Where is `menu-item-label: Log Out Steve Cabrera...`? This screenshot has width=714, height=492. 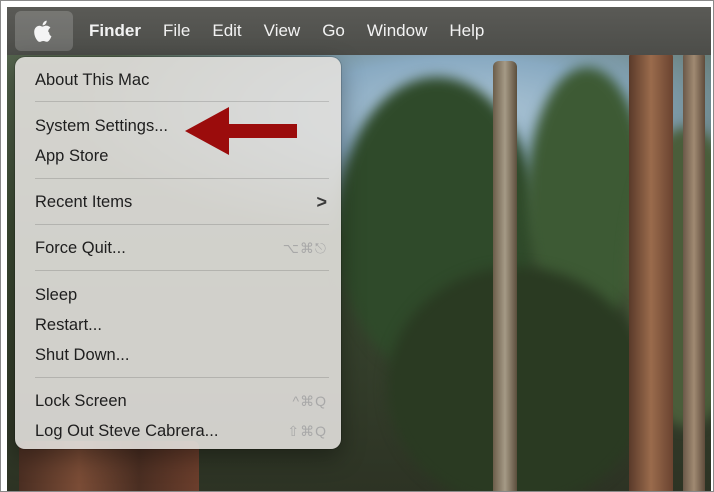 menu-item-label: Log Out Steve Cabrera... is located at coordinates (127, 430).